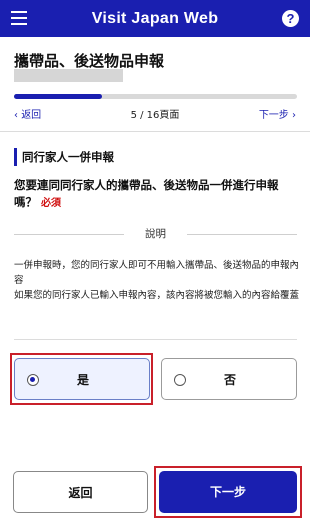 The image size is (320, 530). I want to click on app-header: Visit Japan Web ?, so click(155, 18).